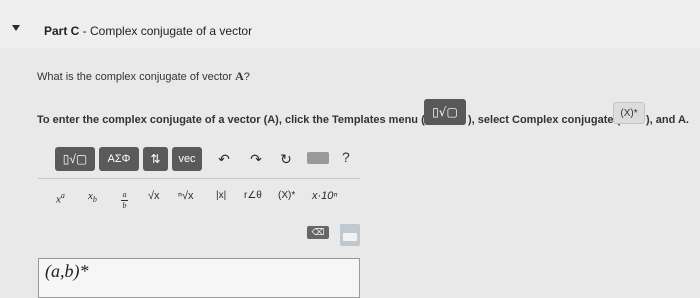 The height and width of the screenshot is (298, 700). I want to click on answer-input: (a,b)*, so click(199, 278).